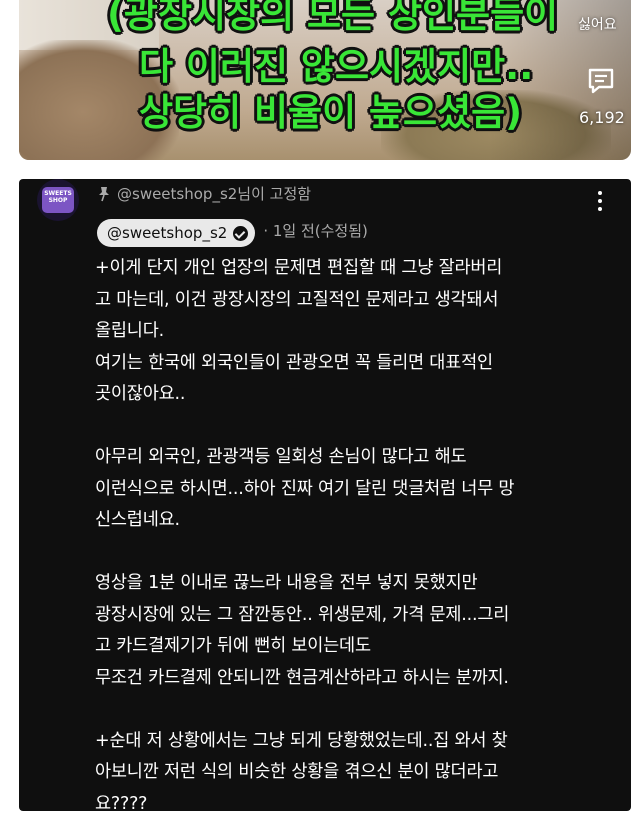 The width and height of the screenshot is (640, 824). Describe the element at coordinates (315, 231) in the screenshot. I see `comment-timestamp: · 1일 전(수정됨)` at that location.